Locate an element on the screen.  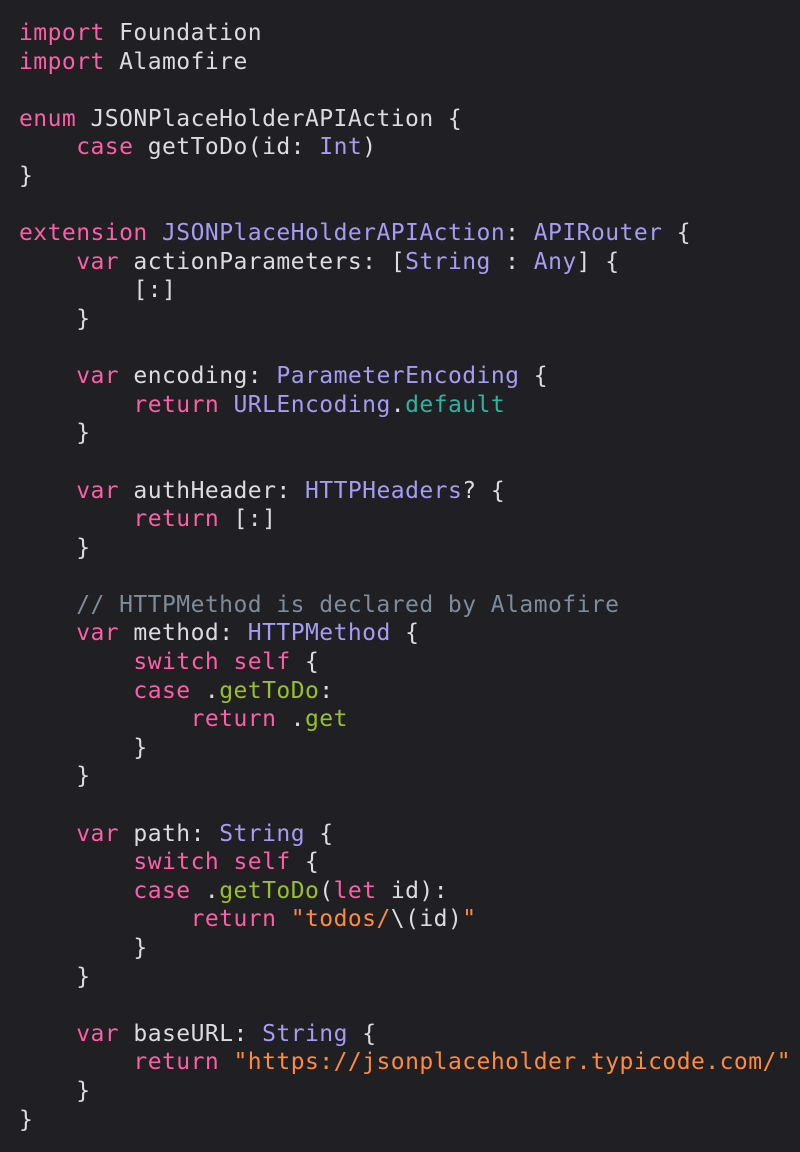
code-token: HTTPMethod is located at coordinates (319, 633).